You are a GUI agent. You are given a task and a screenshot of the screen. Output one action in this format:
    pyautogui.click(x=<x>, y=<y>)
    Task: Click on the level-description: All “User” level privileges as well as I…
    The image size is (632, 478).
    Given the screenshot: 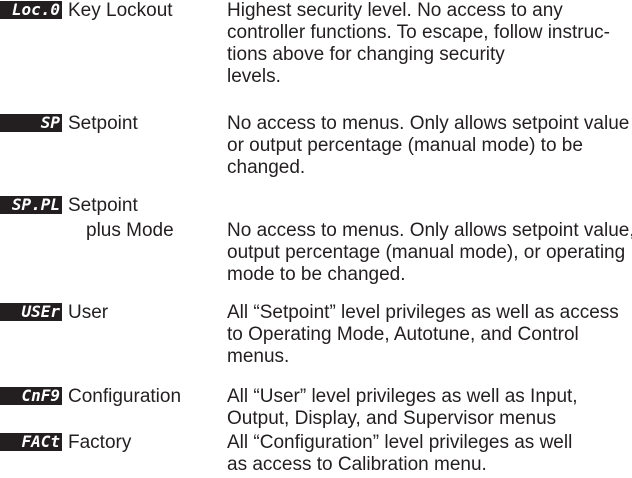 What is the action you would take?
    pyautogui.click(x=429, y=408)
    